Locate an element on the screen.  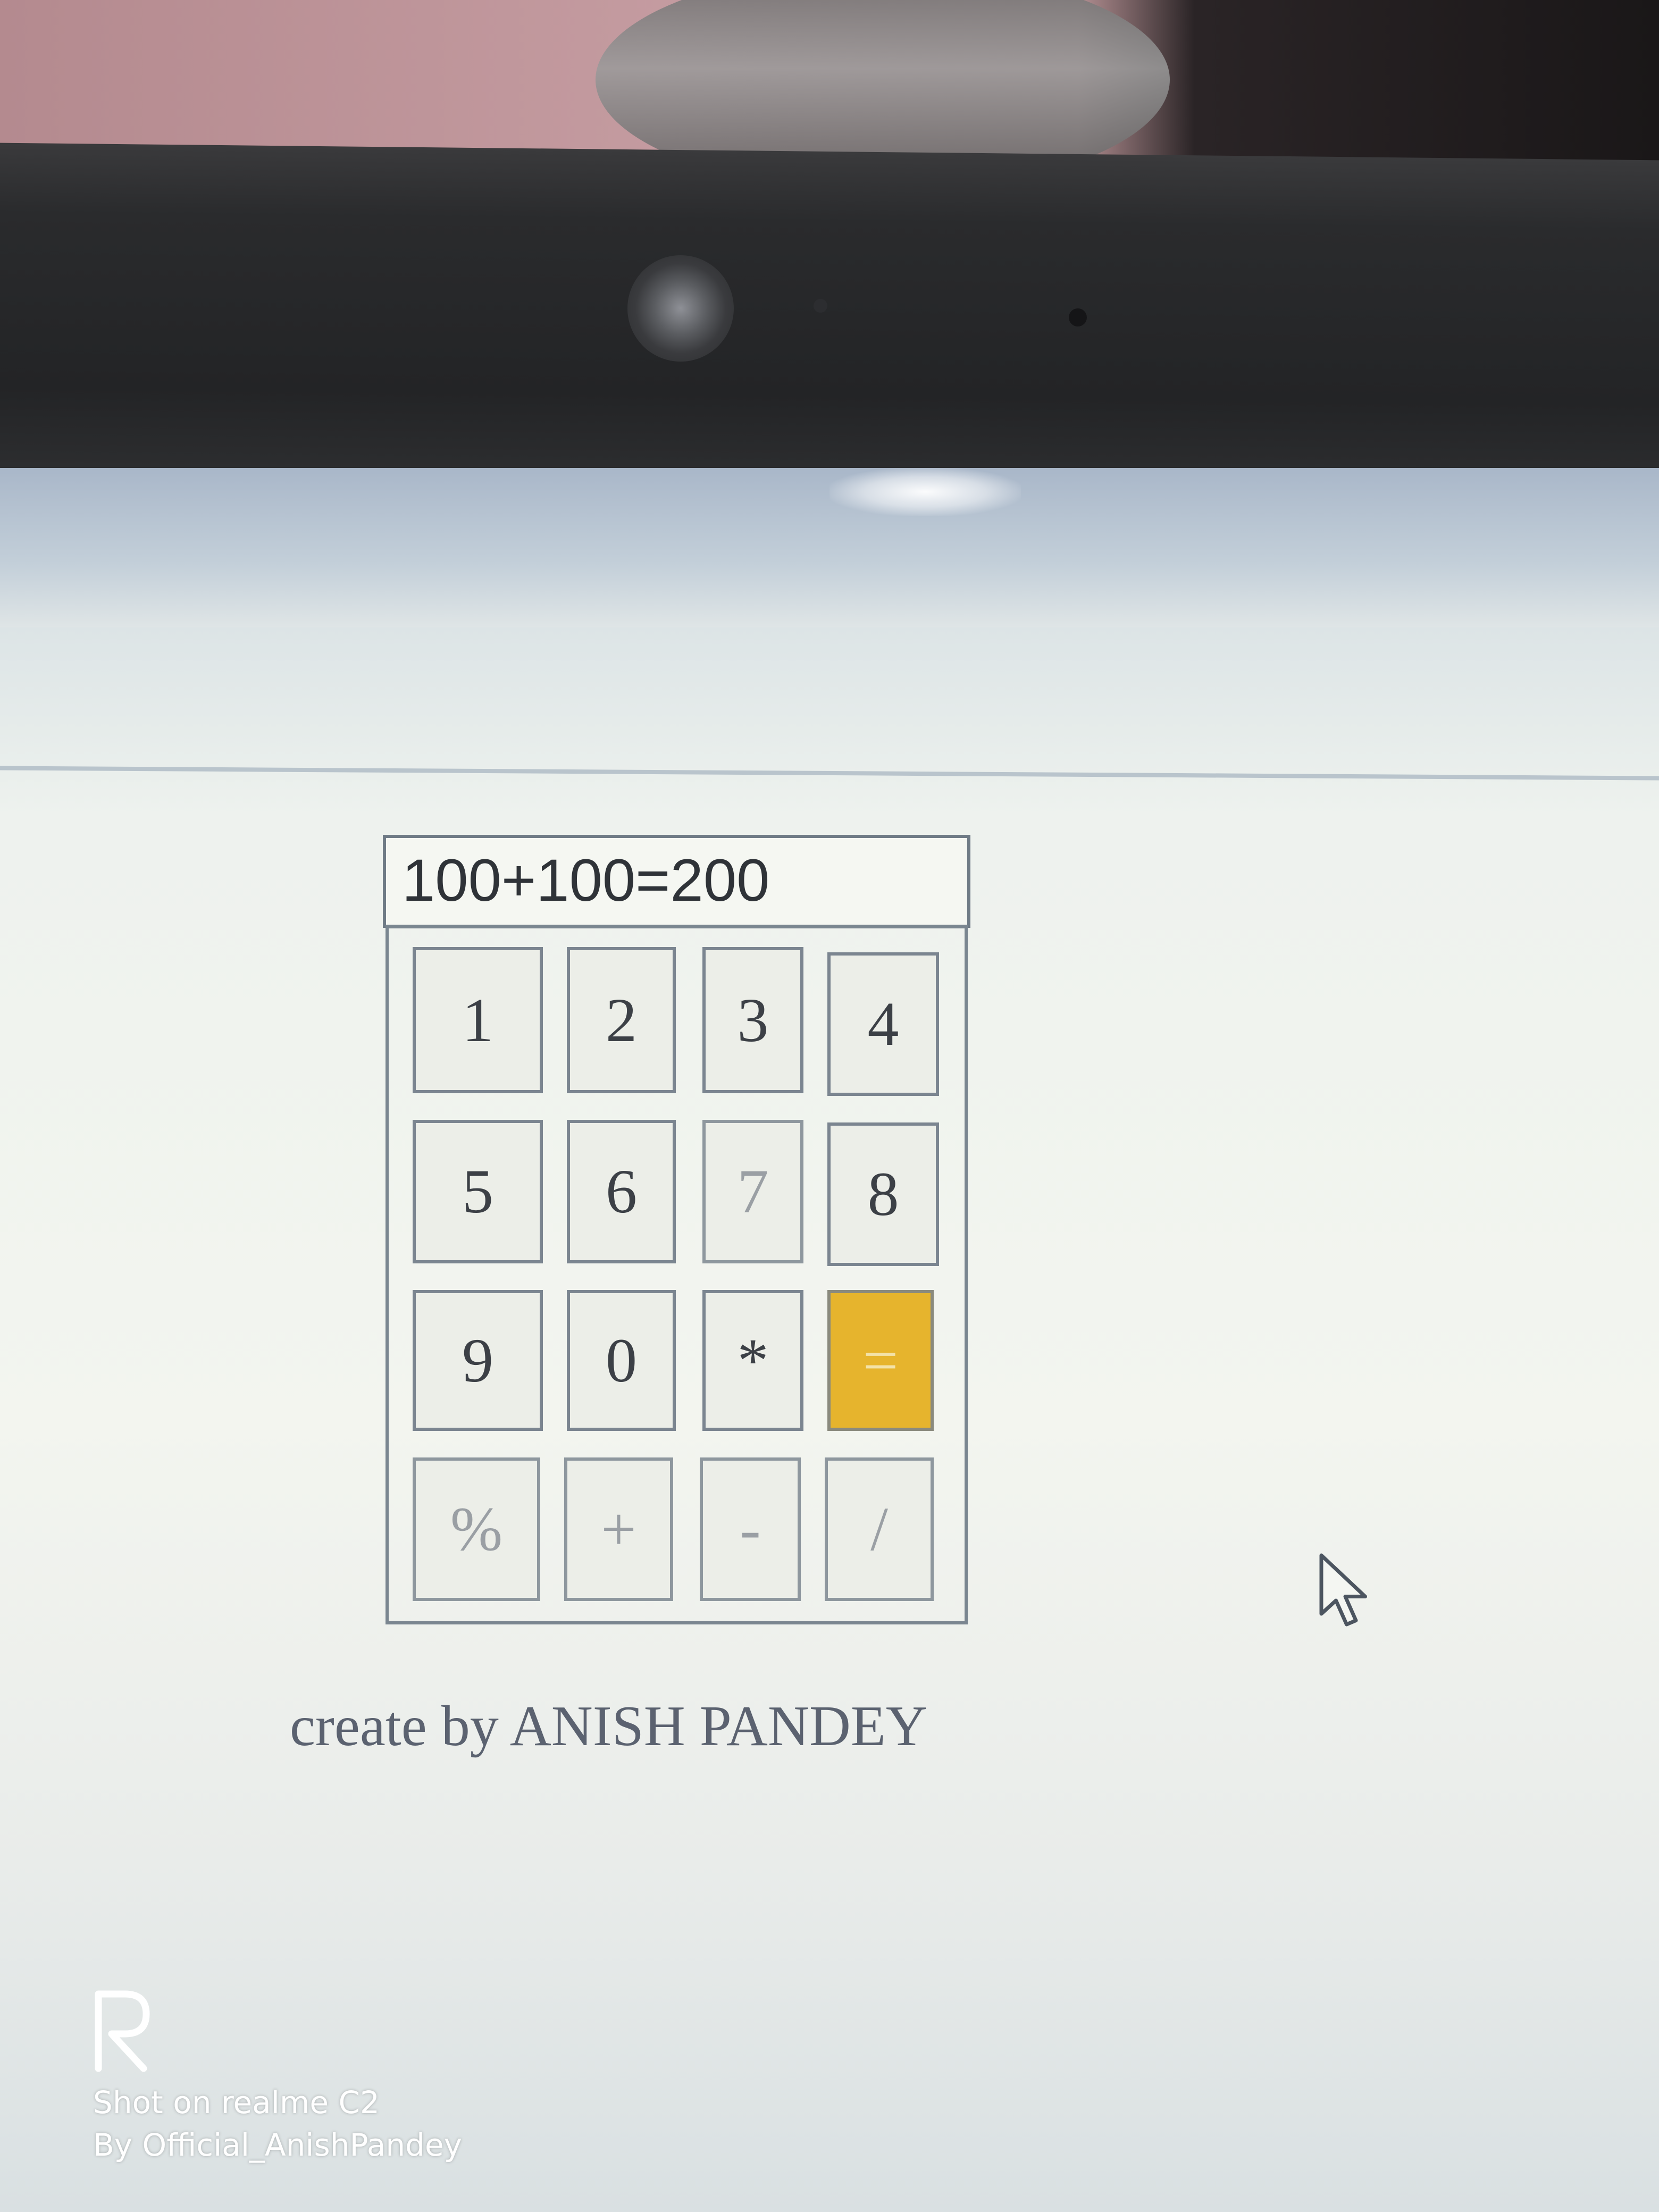
credit-text: create by ANISH PANDEY is located at coordinates (608, 1726).